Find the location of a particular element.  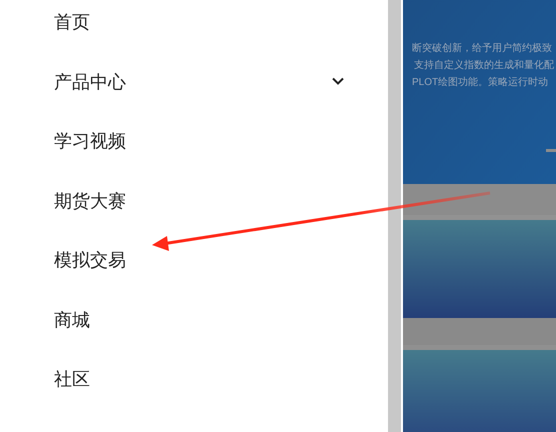

menu-item: 社区 is located at coordinates (194, 392).